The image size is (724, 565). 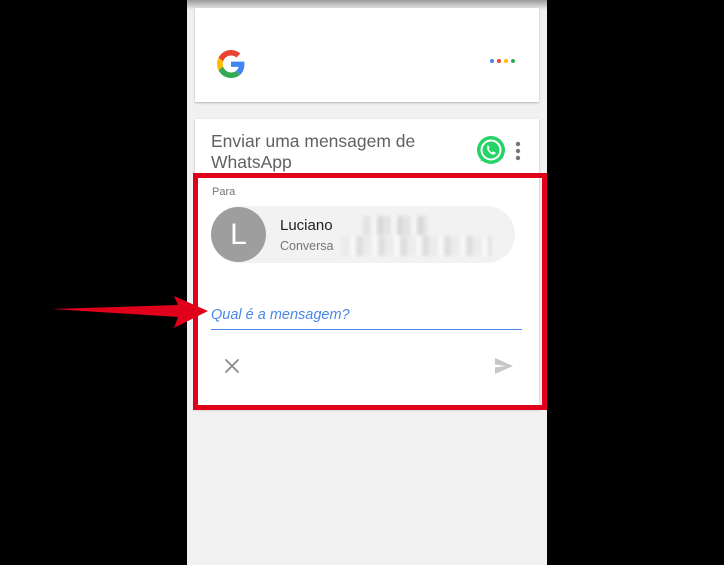 What do you see at coordinates (306, 225) in the screenshot?
I see `contact-name: Luciano` at bounding box center [306, 225].